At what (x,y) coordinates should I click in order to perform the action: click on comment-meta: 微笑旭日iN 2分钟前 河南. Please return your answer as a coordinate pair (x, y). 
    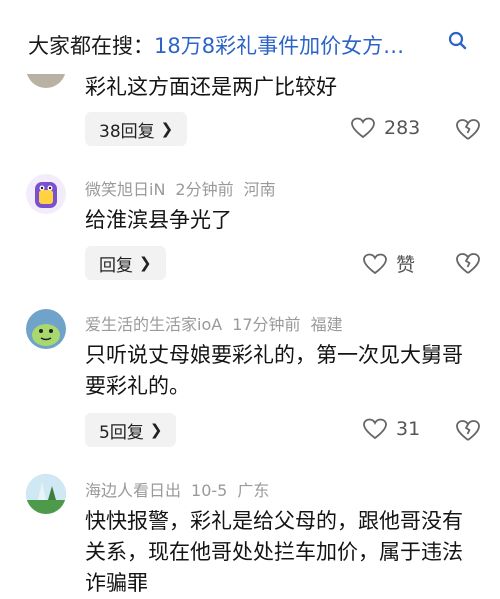
    Looking at the image, I should click on (185, 188).